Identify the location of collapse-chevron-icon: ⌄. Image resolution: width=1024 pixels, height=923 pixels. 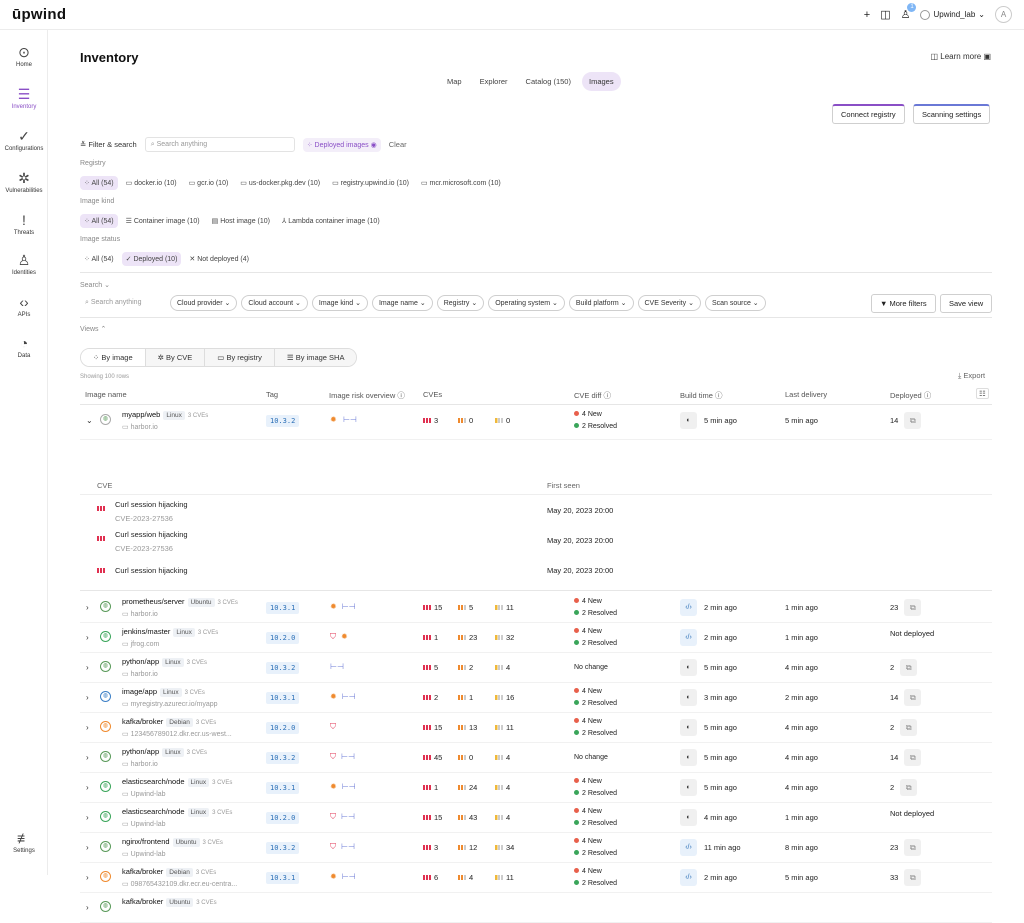
(89, 420).